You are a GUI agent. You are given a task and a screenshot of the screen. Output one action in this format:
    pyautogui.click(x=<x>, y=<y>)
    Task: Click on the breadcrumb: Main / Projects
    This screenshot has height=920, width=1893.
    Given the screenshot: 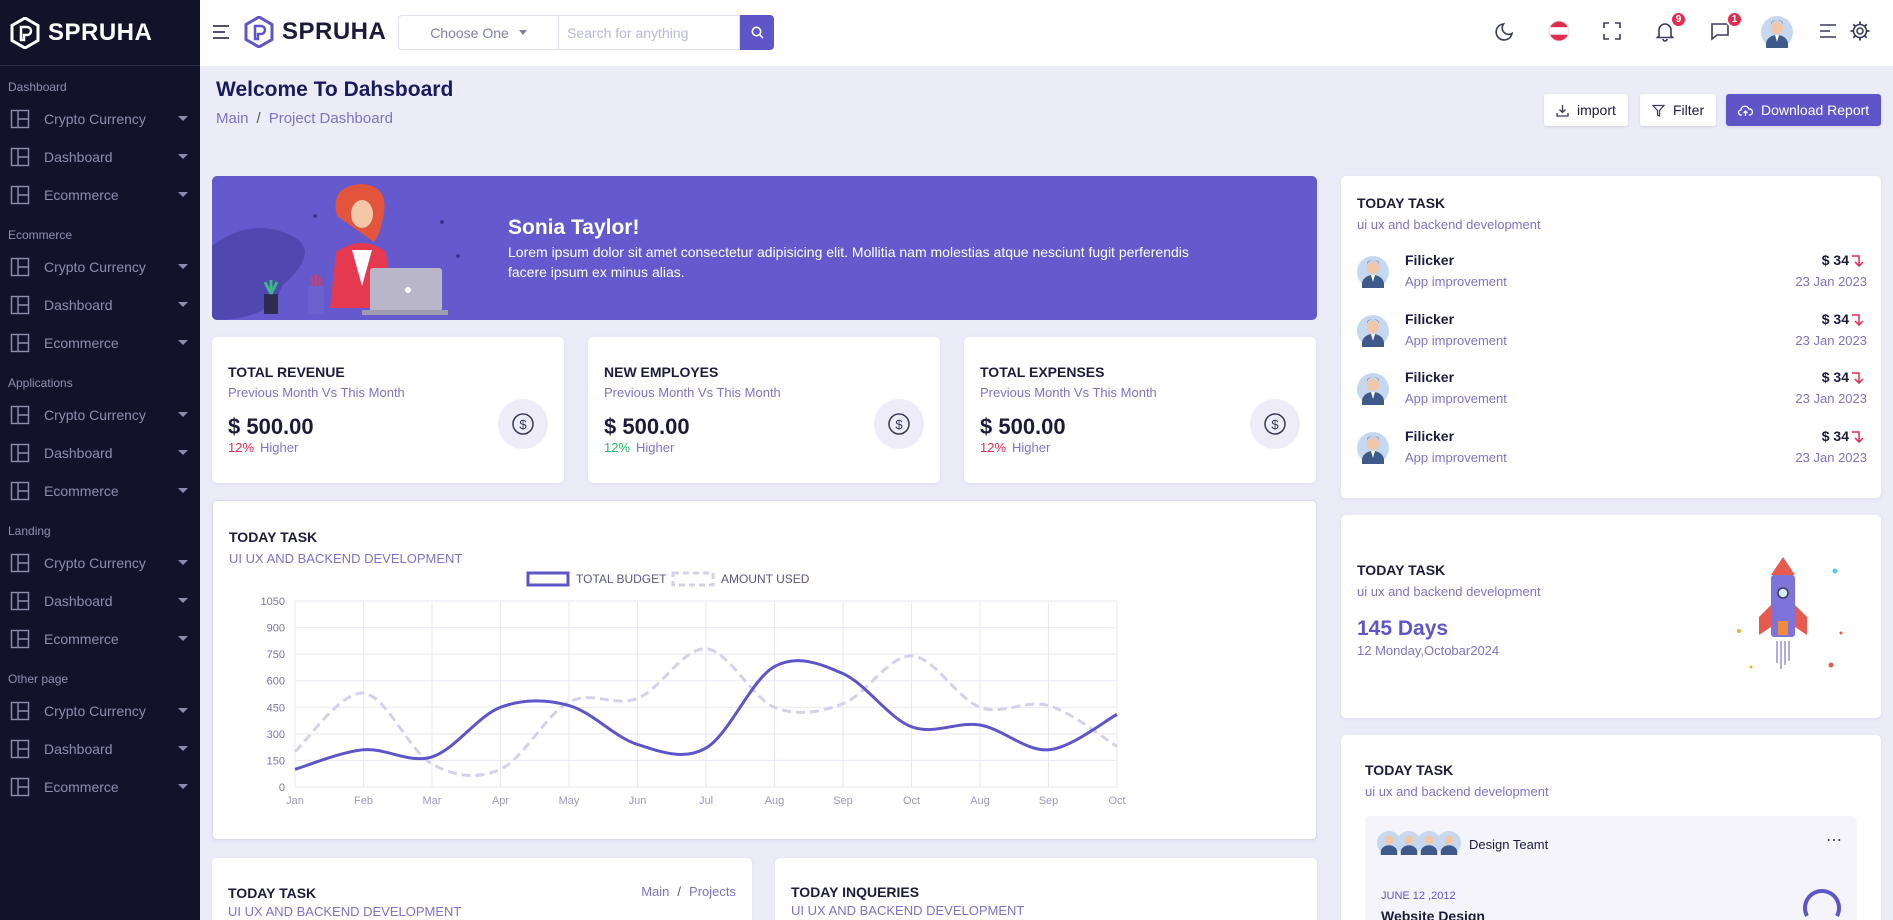 What is the action you would take?
    pyautogui.click(x=688, y=891)
    